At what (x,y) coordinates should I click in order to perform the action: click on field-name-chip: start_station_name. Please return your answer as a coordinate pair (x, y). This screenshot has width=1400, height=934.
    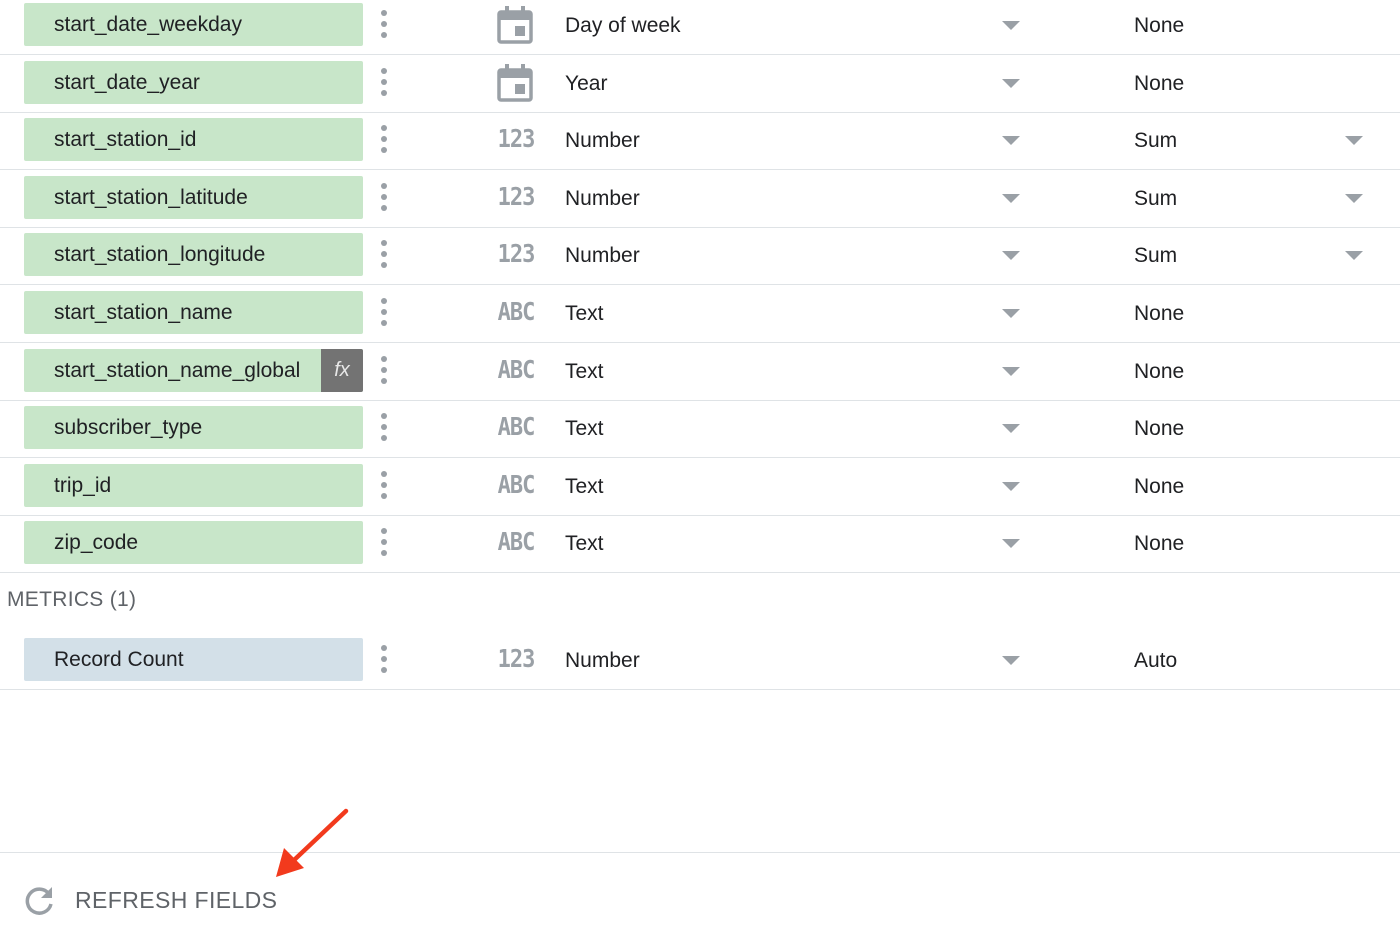
    Looking at the image, I should click on (193, 312).